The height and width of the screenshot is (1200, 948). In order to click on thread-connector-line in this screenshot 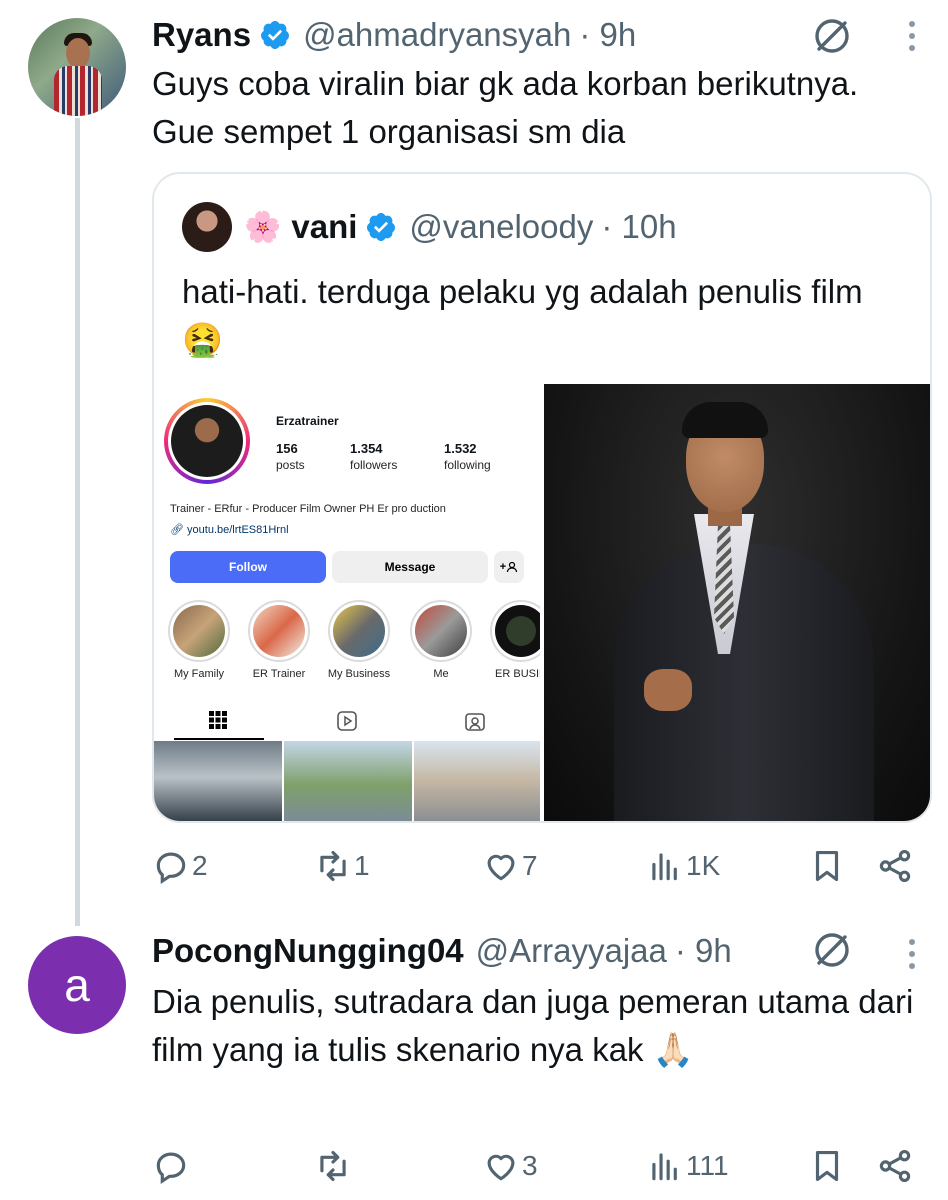, I will do `click(77, 522)`.